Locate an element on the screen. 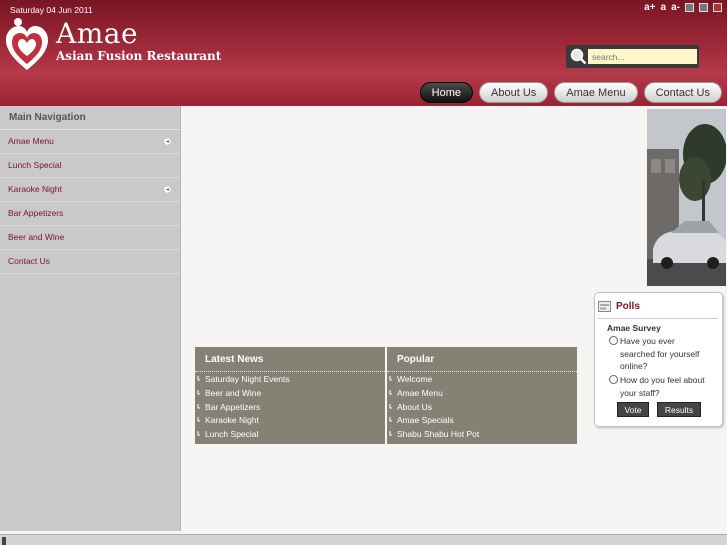 This screenshot has width=727, height=545. news-item: Lunch Special is located at coordinates (290, 435).